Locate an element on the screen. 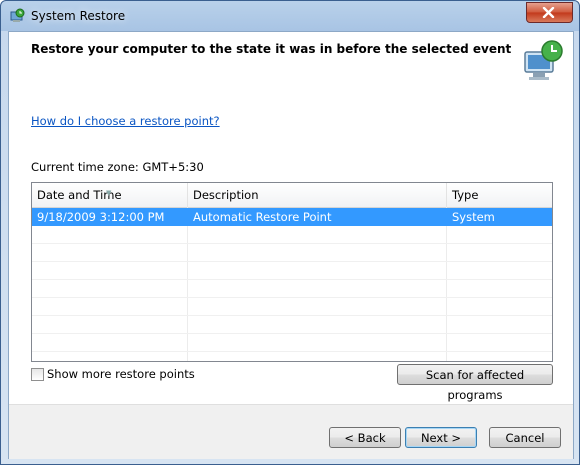 This screenshot has width=580, height=465. wizard-footer: < Back Next > Cancel is located at coordinates (291, 431).